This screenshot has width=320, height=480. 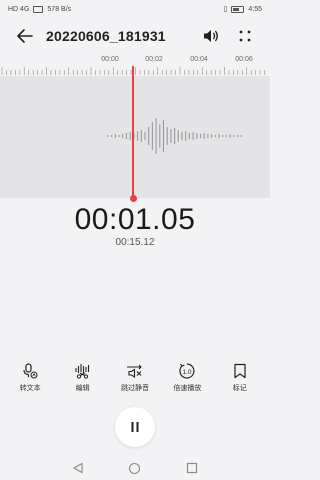 What do you see at coordinates (30, 371) in the screenshot?
I see `speech-to-text-icon` at bounding box center [30, 371].